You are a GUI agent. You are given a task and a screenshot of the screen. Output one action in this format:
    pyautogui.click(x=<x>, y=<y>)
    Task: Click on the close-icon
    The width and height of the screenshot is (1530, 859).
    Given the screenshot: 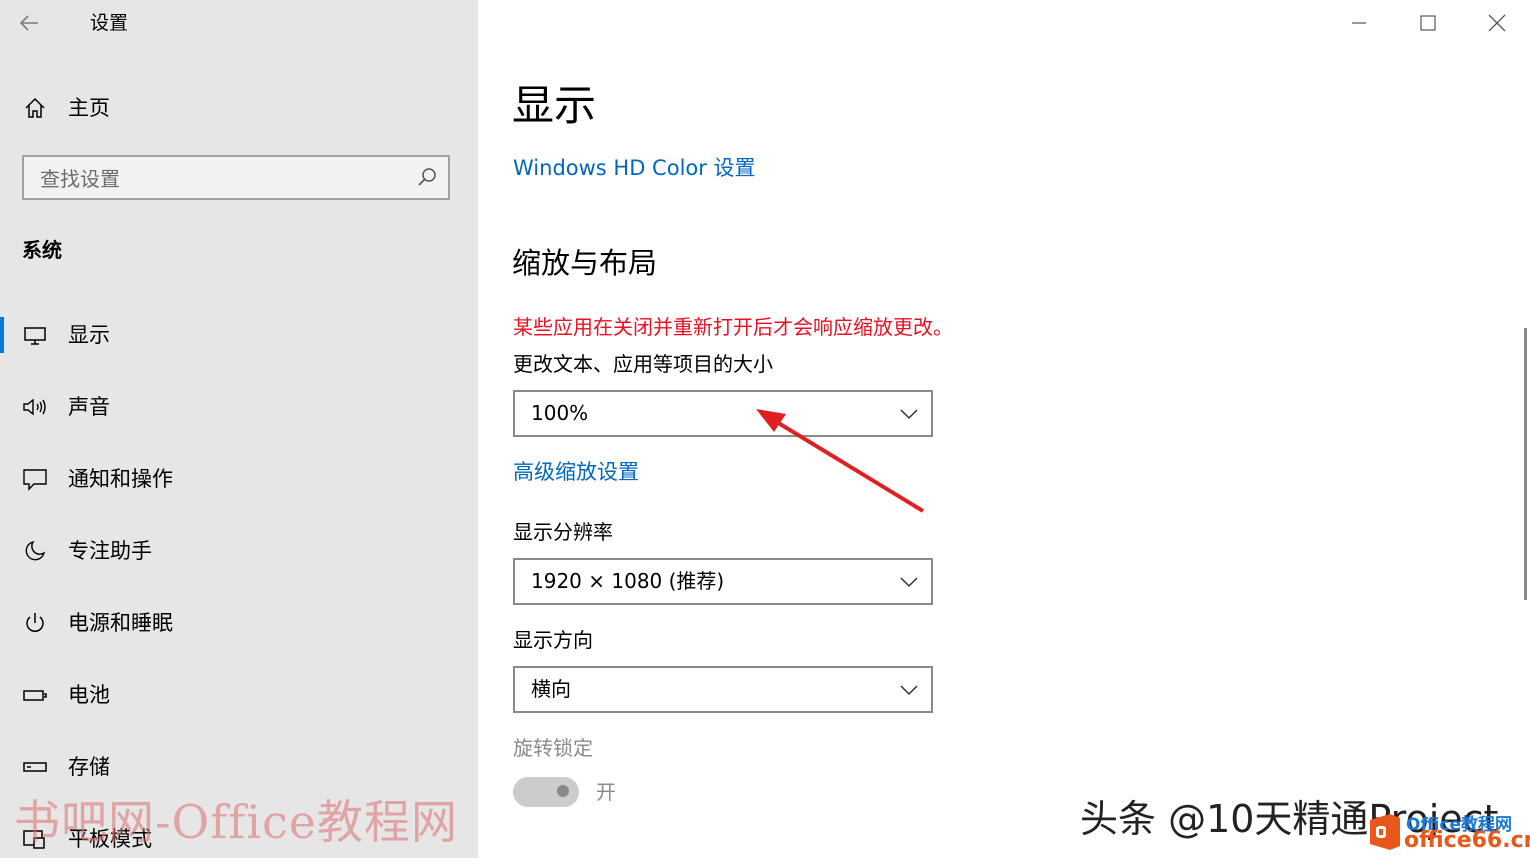 What is the action you would take?
    pyautogui.click(x=1497, y=23)
    